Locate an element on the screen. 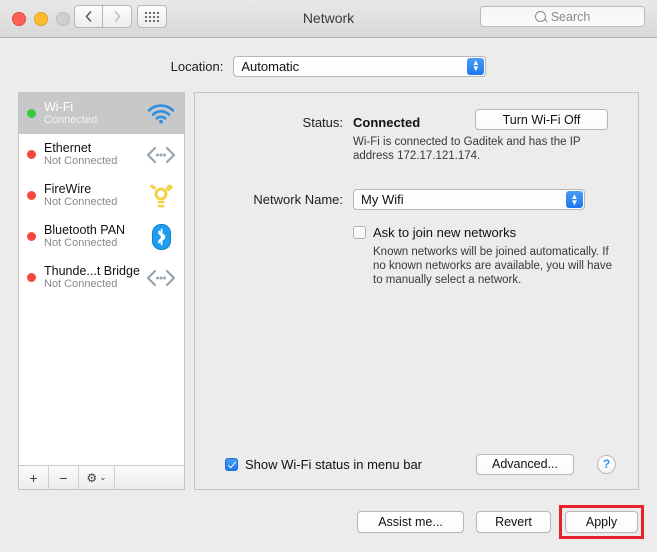 The image size is (657, 552). service-text: FireWire Not Connected is located at coordinates (94, 195).